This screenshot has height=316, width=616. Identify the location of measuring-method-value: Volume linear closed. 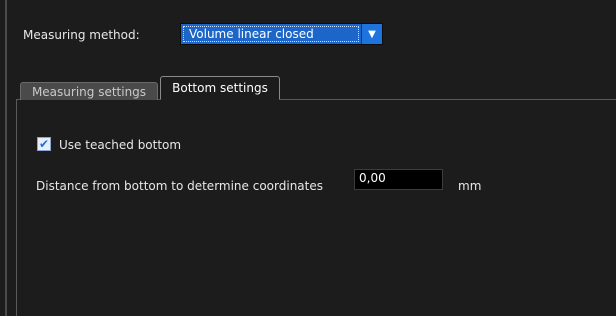
(271, 34).